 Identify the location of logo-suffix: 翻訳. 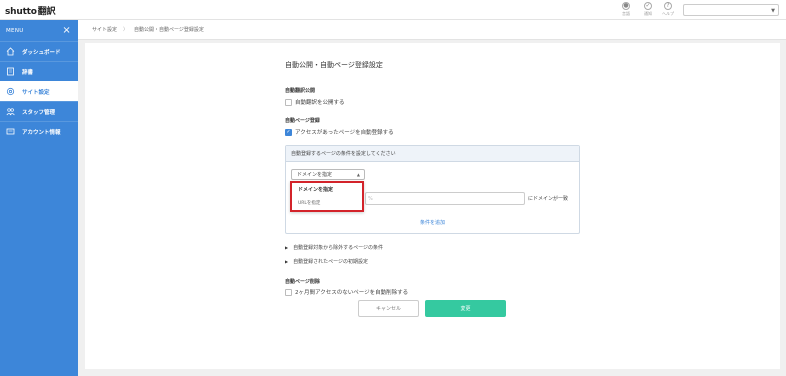
(46, 12).